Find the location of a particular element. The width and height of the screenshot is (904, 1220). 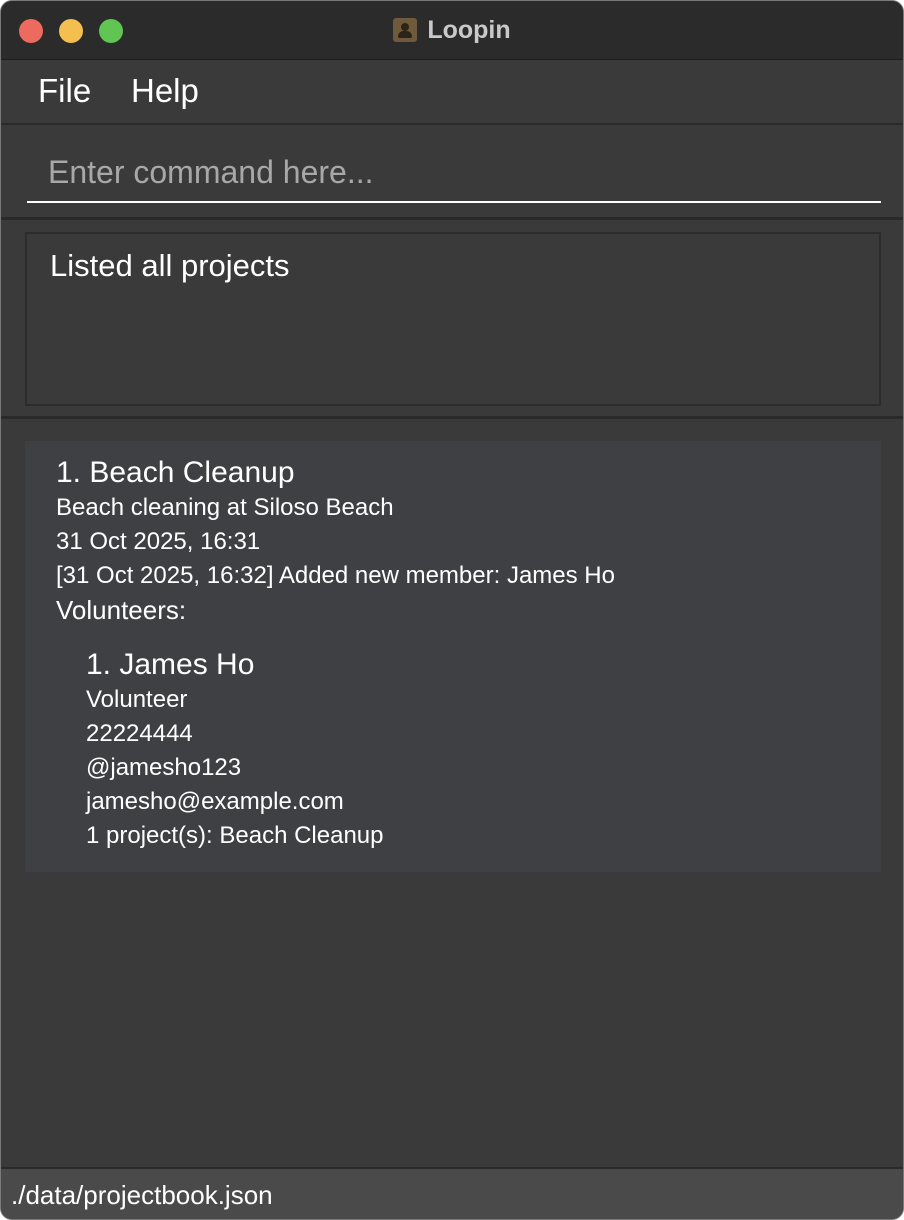

result-message: Listed all projects is located at coordinates (170, 265).